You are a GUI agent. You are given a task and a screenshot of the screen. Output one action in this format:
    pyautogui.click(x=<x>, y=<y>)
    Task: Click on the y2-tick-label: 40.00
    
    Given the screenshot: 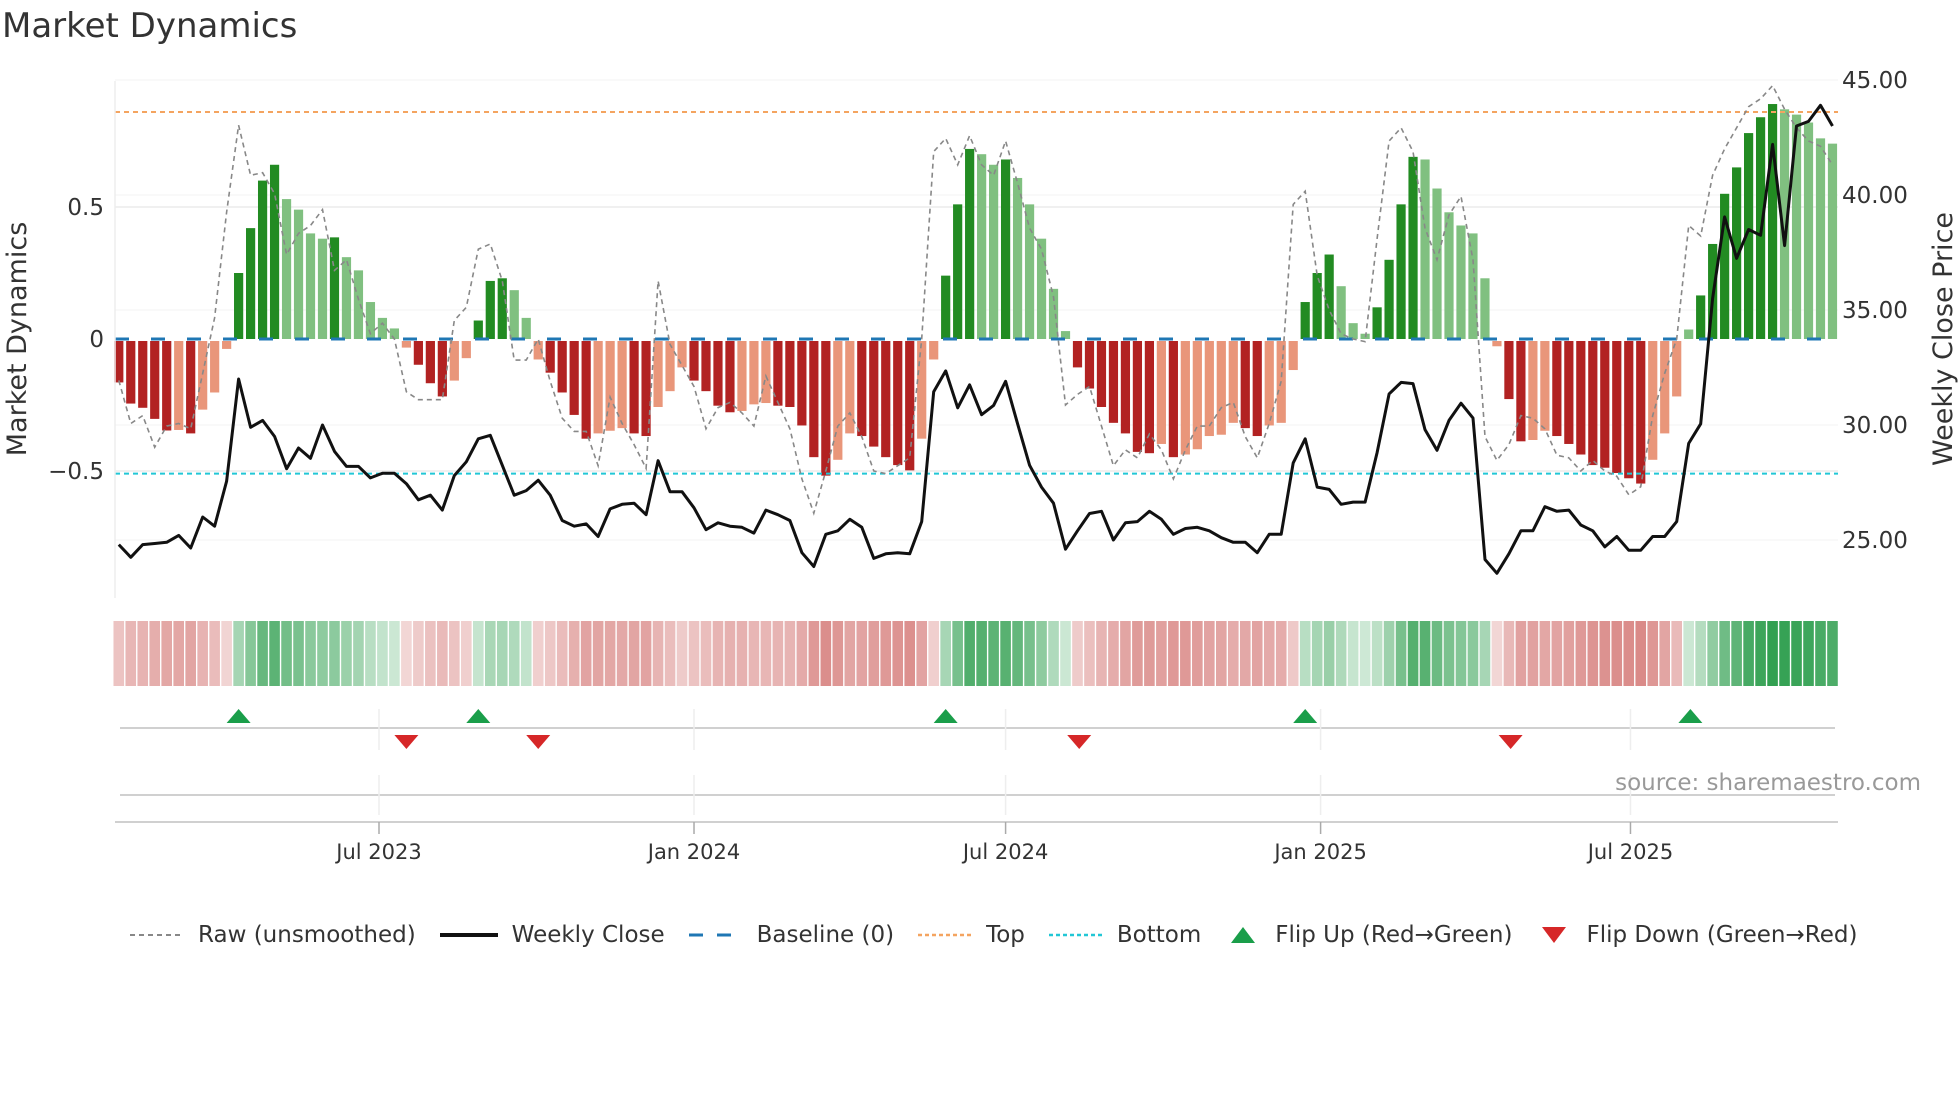 What is the action you would take?
    pyautogui.click(x=1875, y=196)
    